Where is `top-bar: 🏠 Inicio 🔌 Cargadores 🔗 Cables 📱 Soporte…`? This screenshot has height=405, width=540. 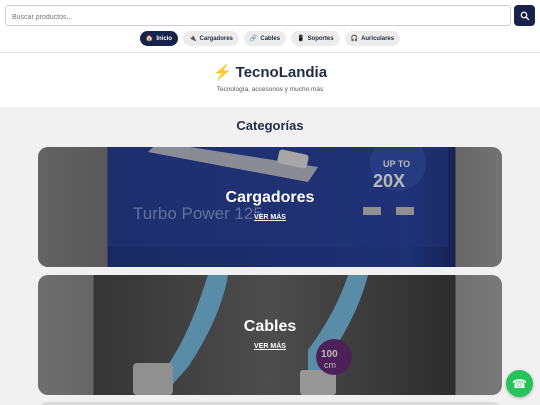
top-bar: 🏠 Inicio 🔌 Cargadores 🔗 Cables 📱 Soporte… is located at coordinates (270, 26).